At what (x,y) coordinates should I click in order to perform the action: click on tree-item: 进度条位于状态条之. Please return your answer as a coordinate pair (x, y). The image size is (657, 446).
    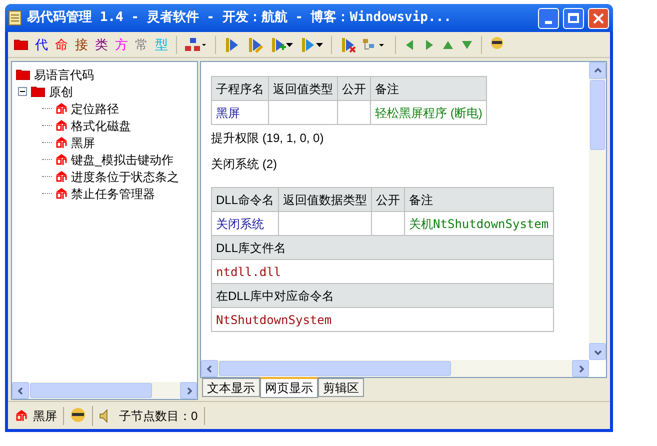
    Looking at the image, I should click on (125, 177).